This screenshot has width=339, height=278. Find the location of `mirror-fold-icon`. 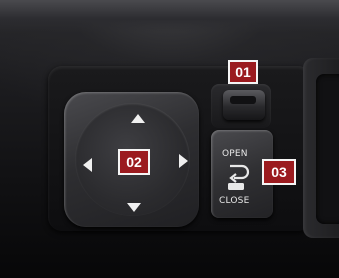

mirror-fold-icon is located at coordinates (239, 177).